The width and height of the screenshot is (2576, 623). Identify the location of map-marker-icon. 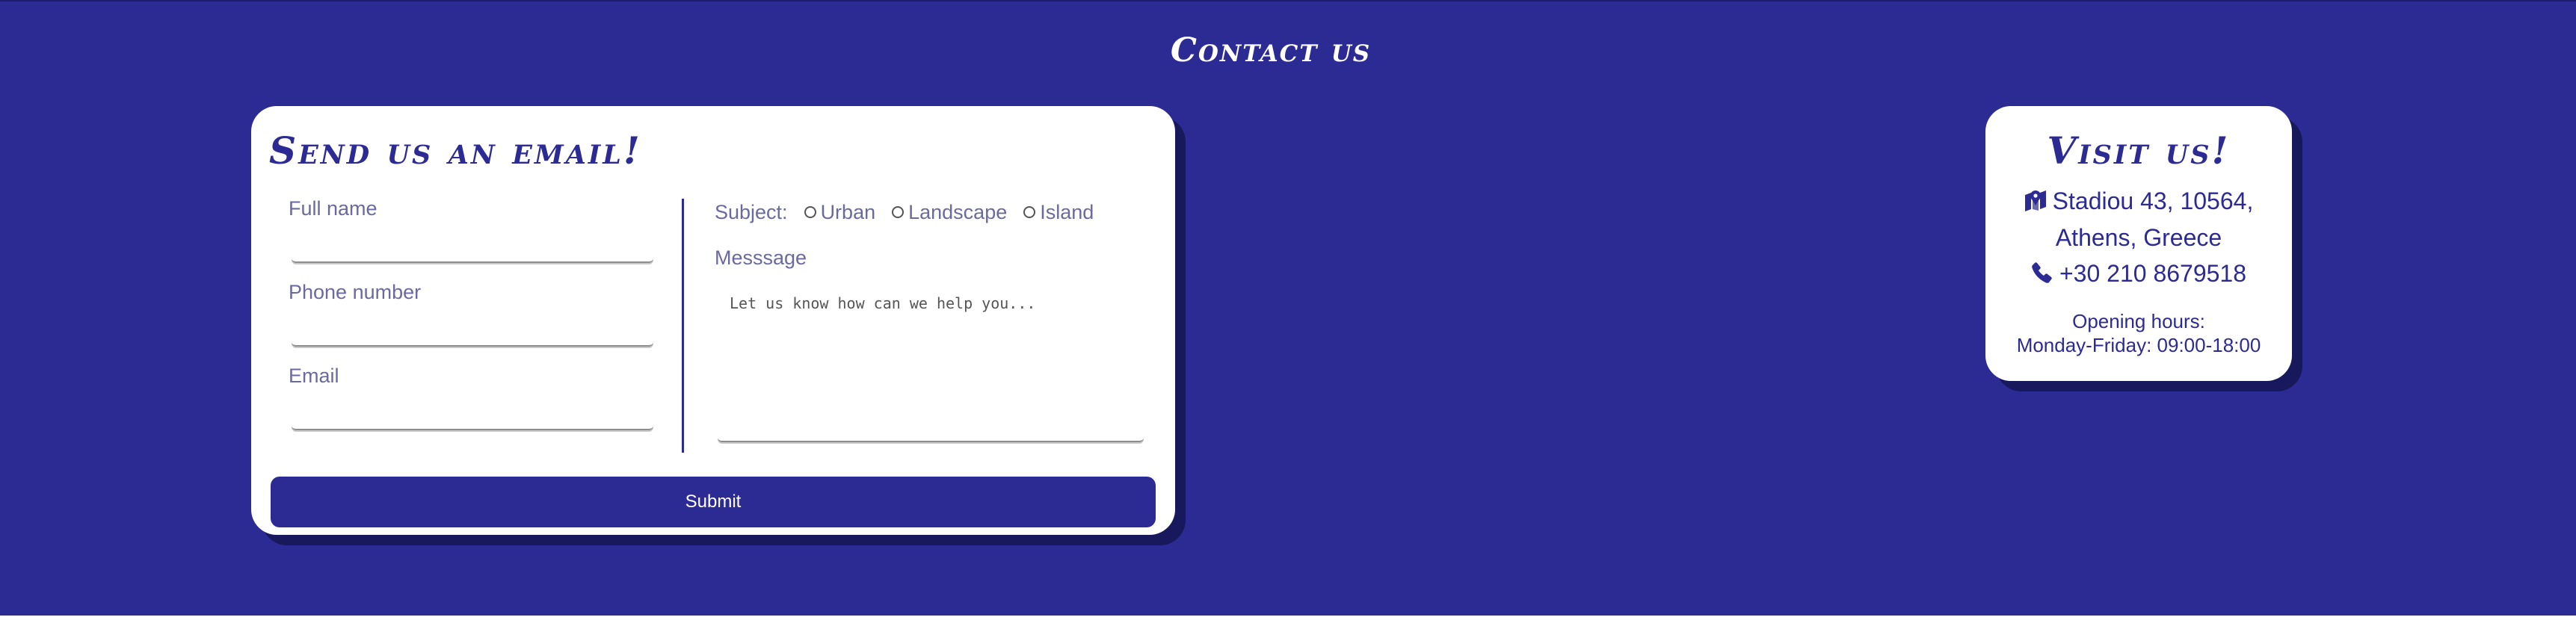
(2035, 203).